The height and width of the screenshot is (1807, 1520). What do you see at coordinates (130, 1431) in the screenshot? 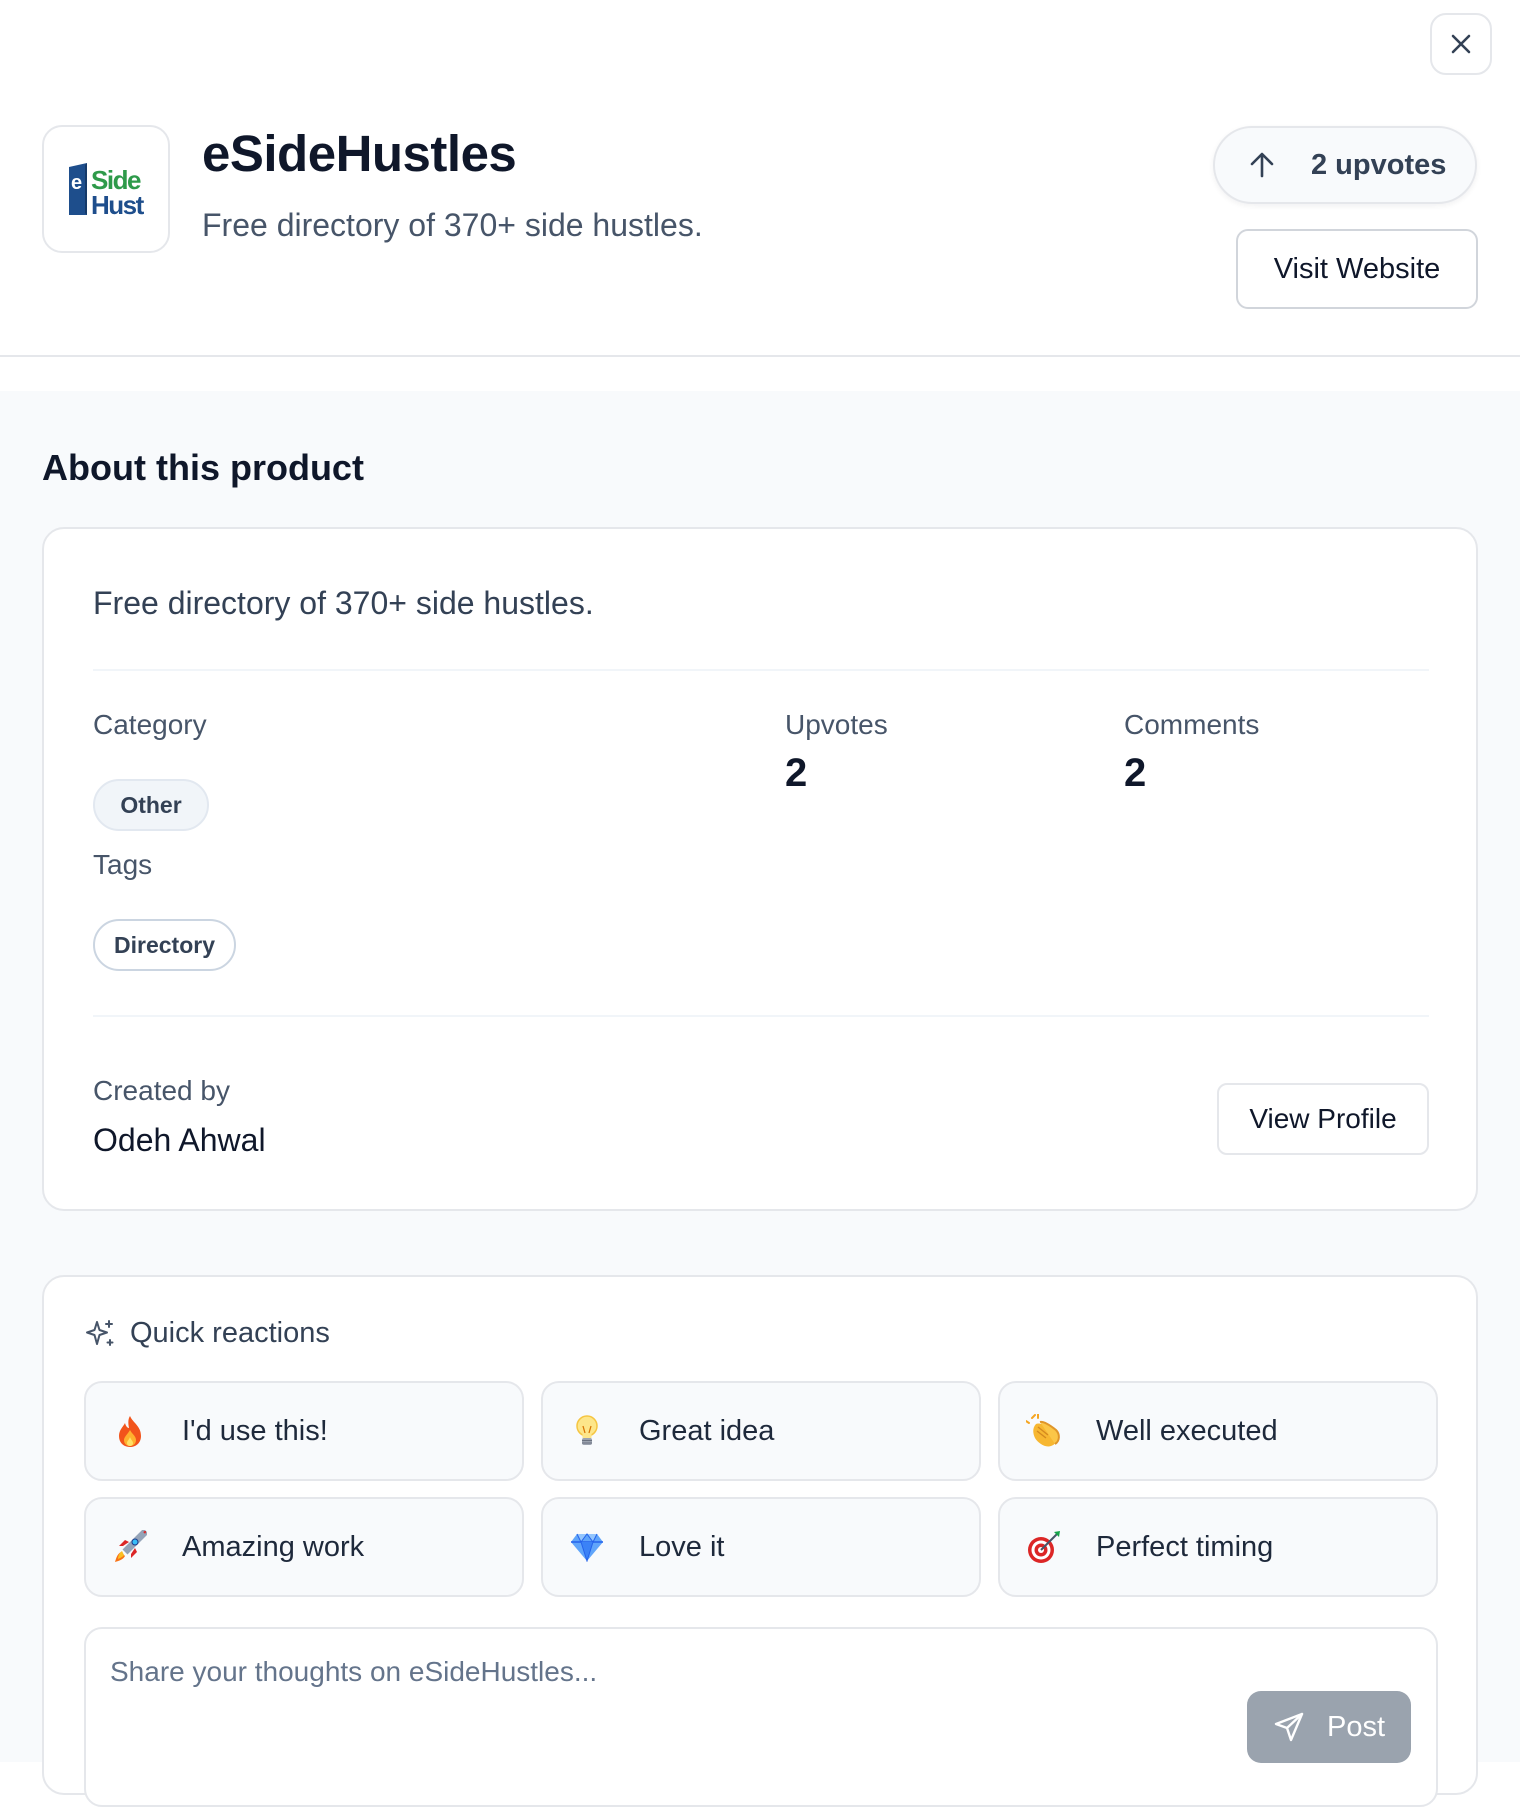
I see `fire-icon` at bounding box center [130, 1431].